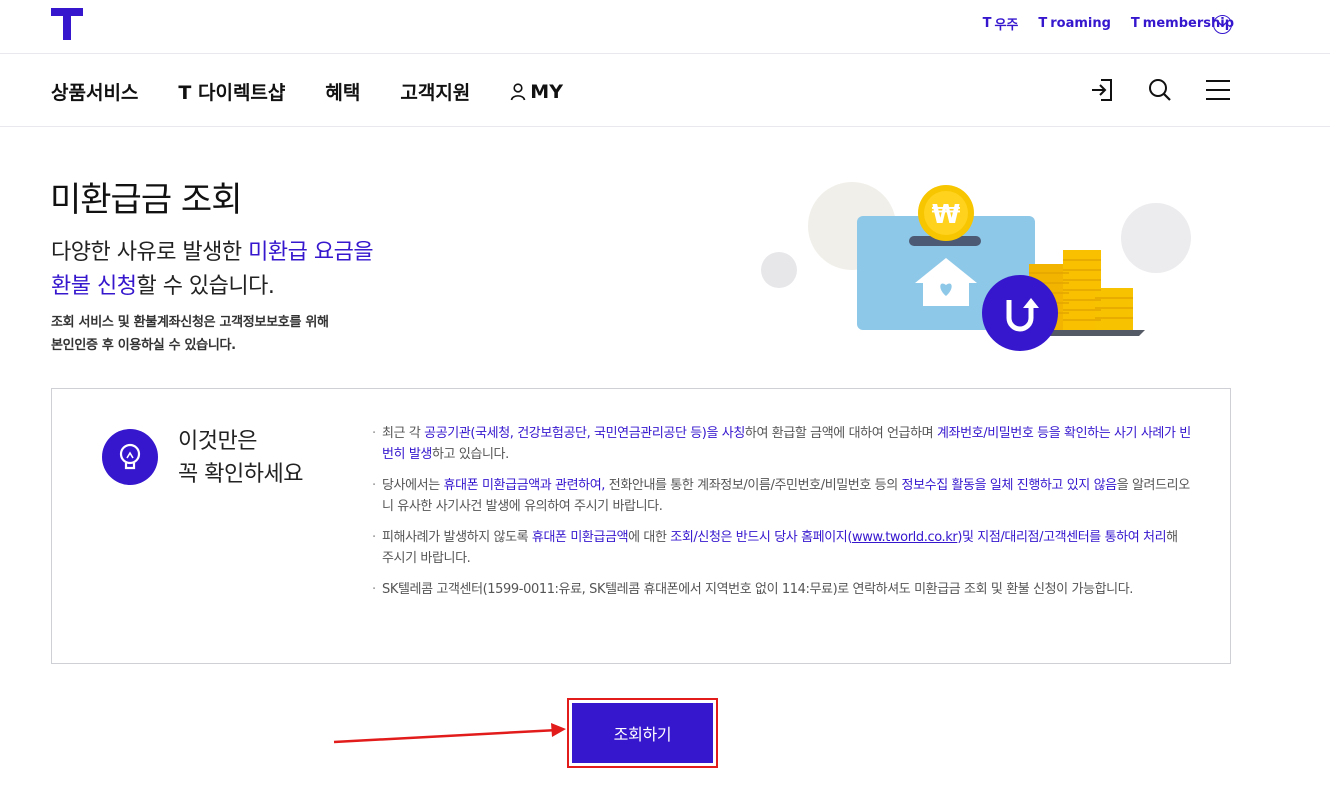 This screenshot has height=809, width=1330. Describe the element at coordinates (665, 90) in the screenshot. I see `main-nav: 상품서비스 T 다이렉트샵 혜택 고객지원 MY` at that location.